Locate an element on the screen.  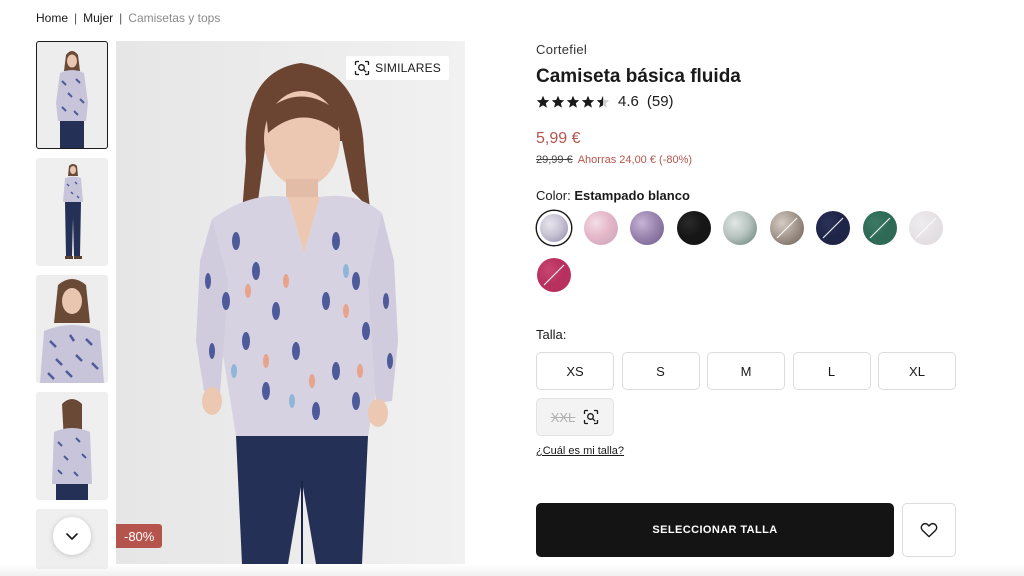
size-option-xs: XS is located at coordinates (575, 371).